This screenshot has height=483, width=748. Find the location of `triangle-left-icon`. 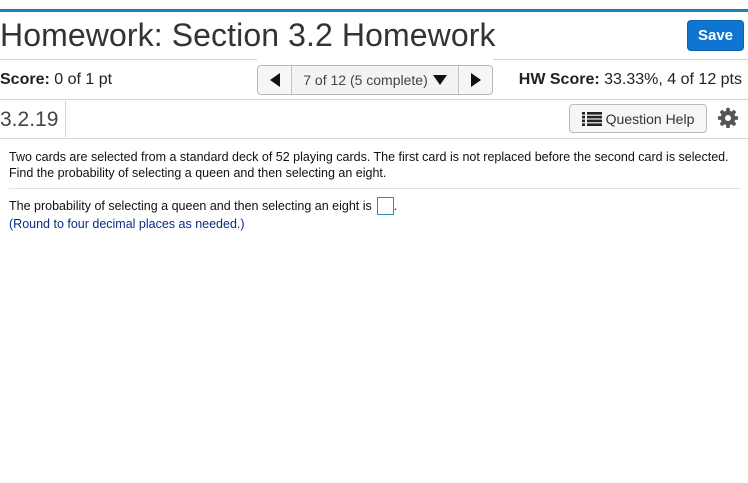

triangle-left-icon is located at coordinates (274, 80).